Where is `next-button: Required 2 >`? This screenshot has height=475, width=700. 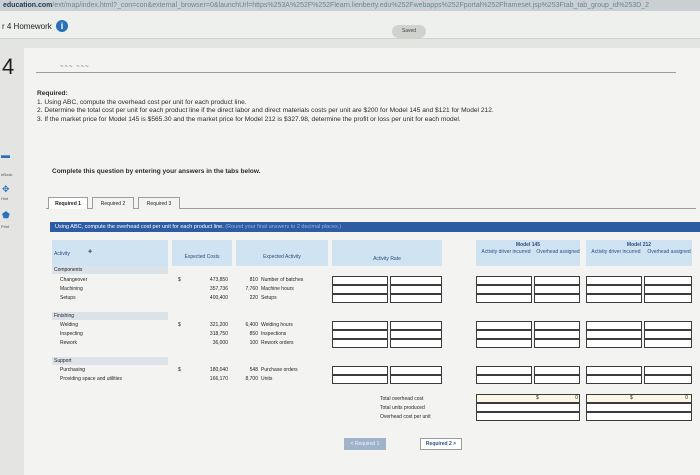
next-button: Required 2 > is located at coordinates (441, 444).